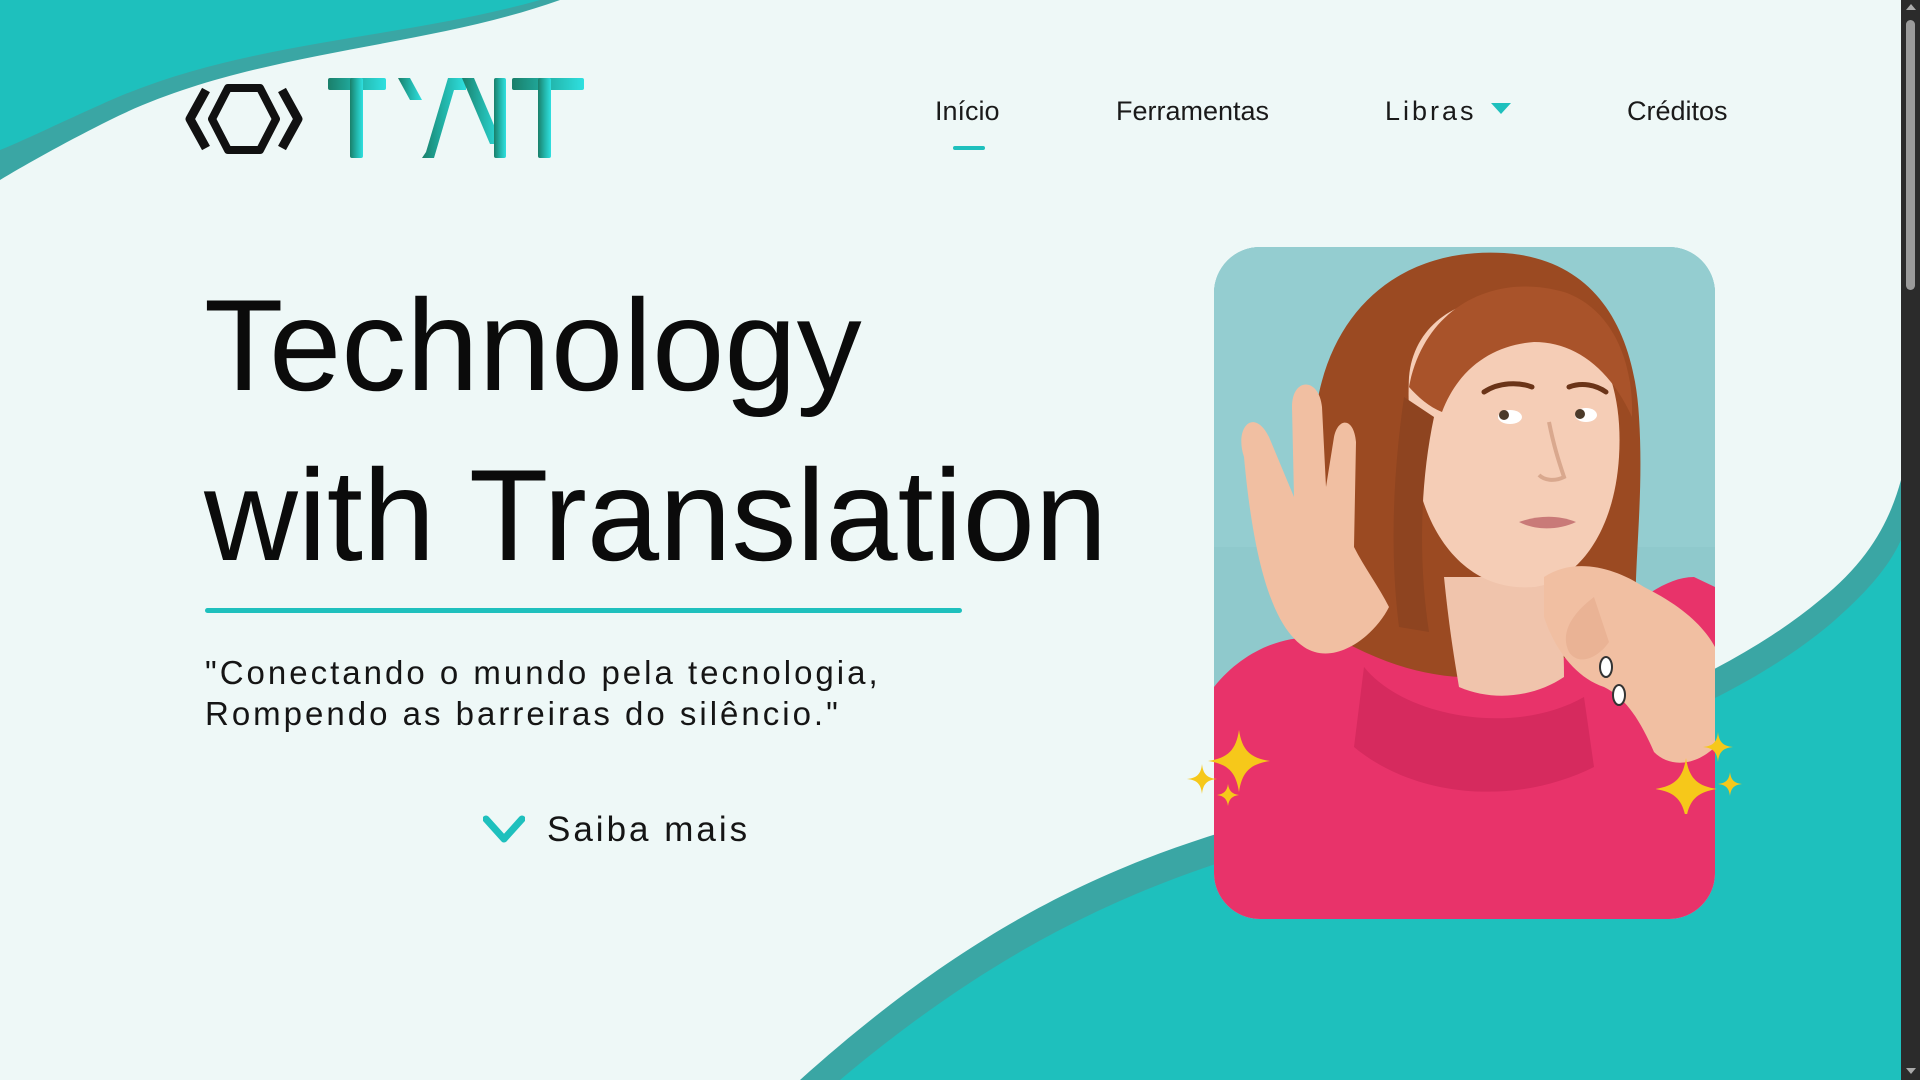 Image resolution: width=1920 pixels, height=1080 pixels. Describe the element at coordinates (1910, 155) in the screenshot. I see `scrollbar-thumb` at that location.